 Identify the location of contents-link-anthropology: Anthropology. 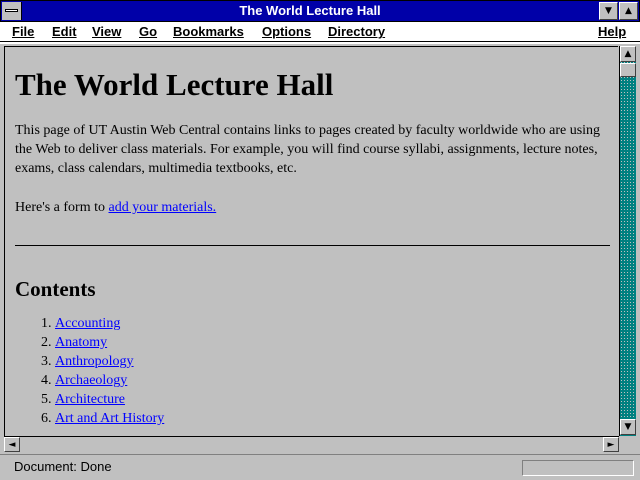
(94, 361).